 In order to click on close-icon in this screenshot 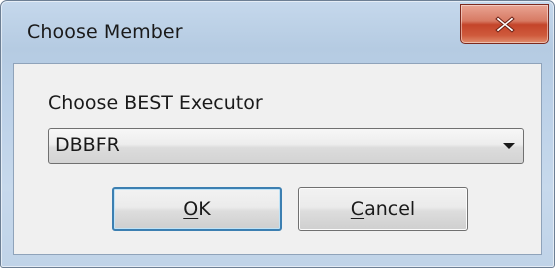, I will do `click(504, 24)`.